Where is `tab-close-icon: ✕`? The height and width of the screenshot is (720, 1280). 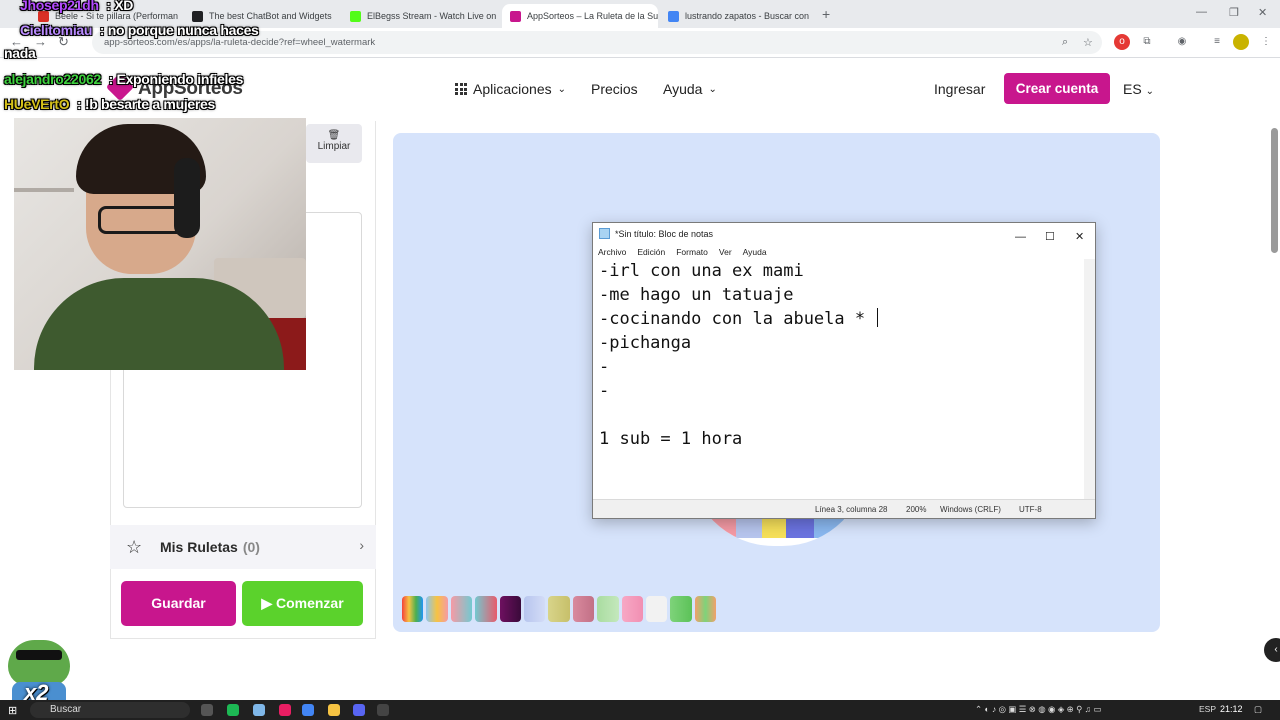 tab-close-icon: ✕ is located at coordinates (815, 16).